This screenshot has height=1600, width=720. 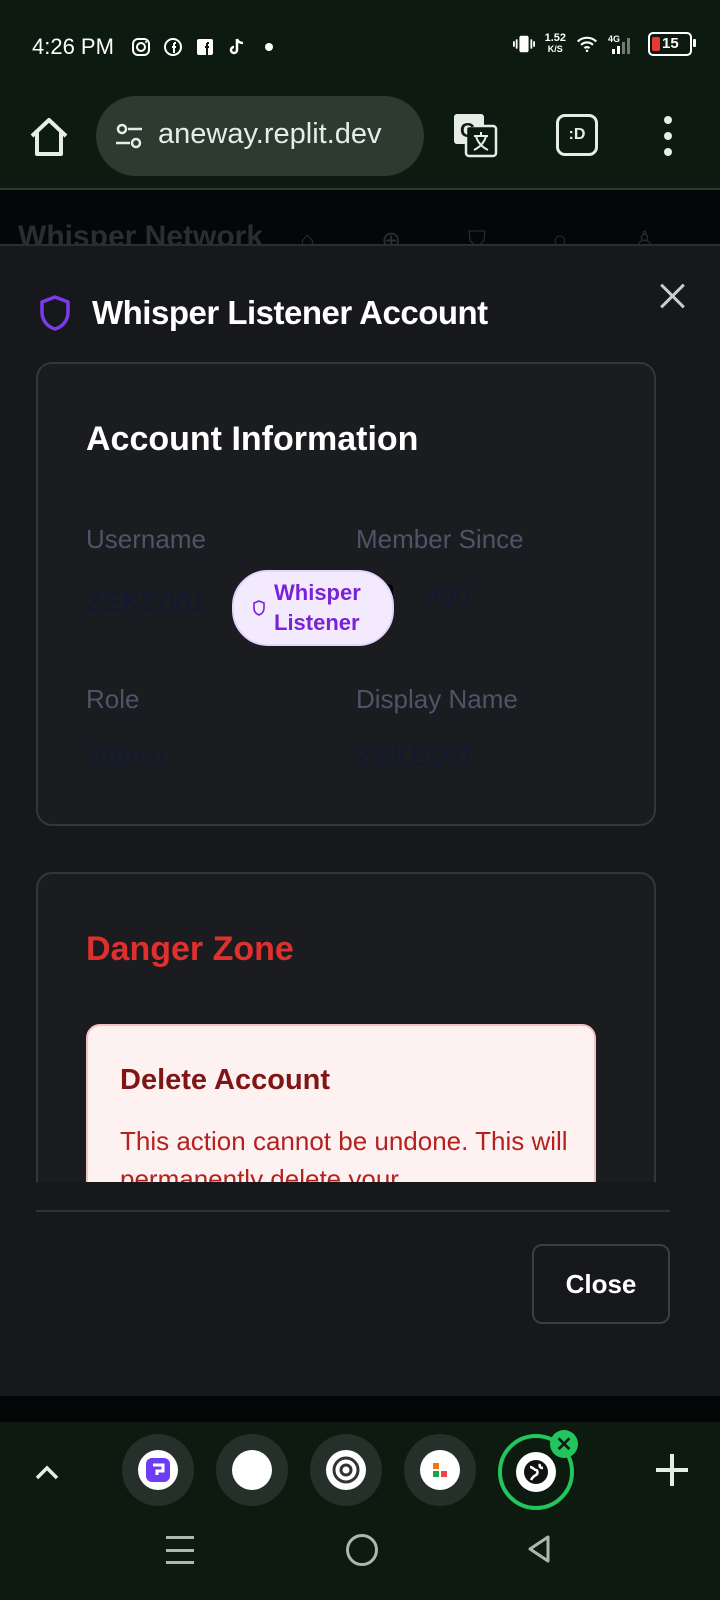 I want to click on badge-label: Whisper Listener, so click(x=317, y=608).